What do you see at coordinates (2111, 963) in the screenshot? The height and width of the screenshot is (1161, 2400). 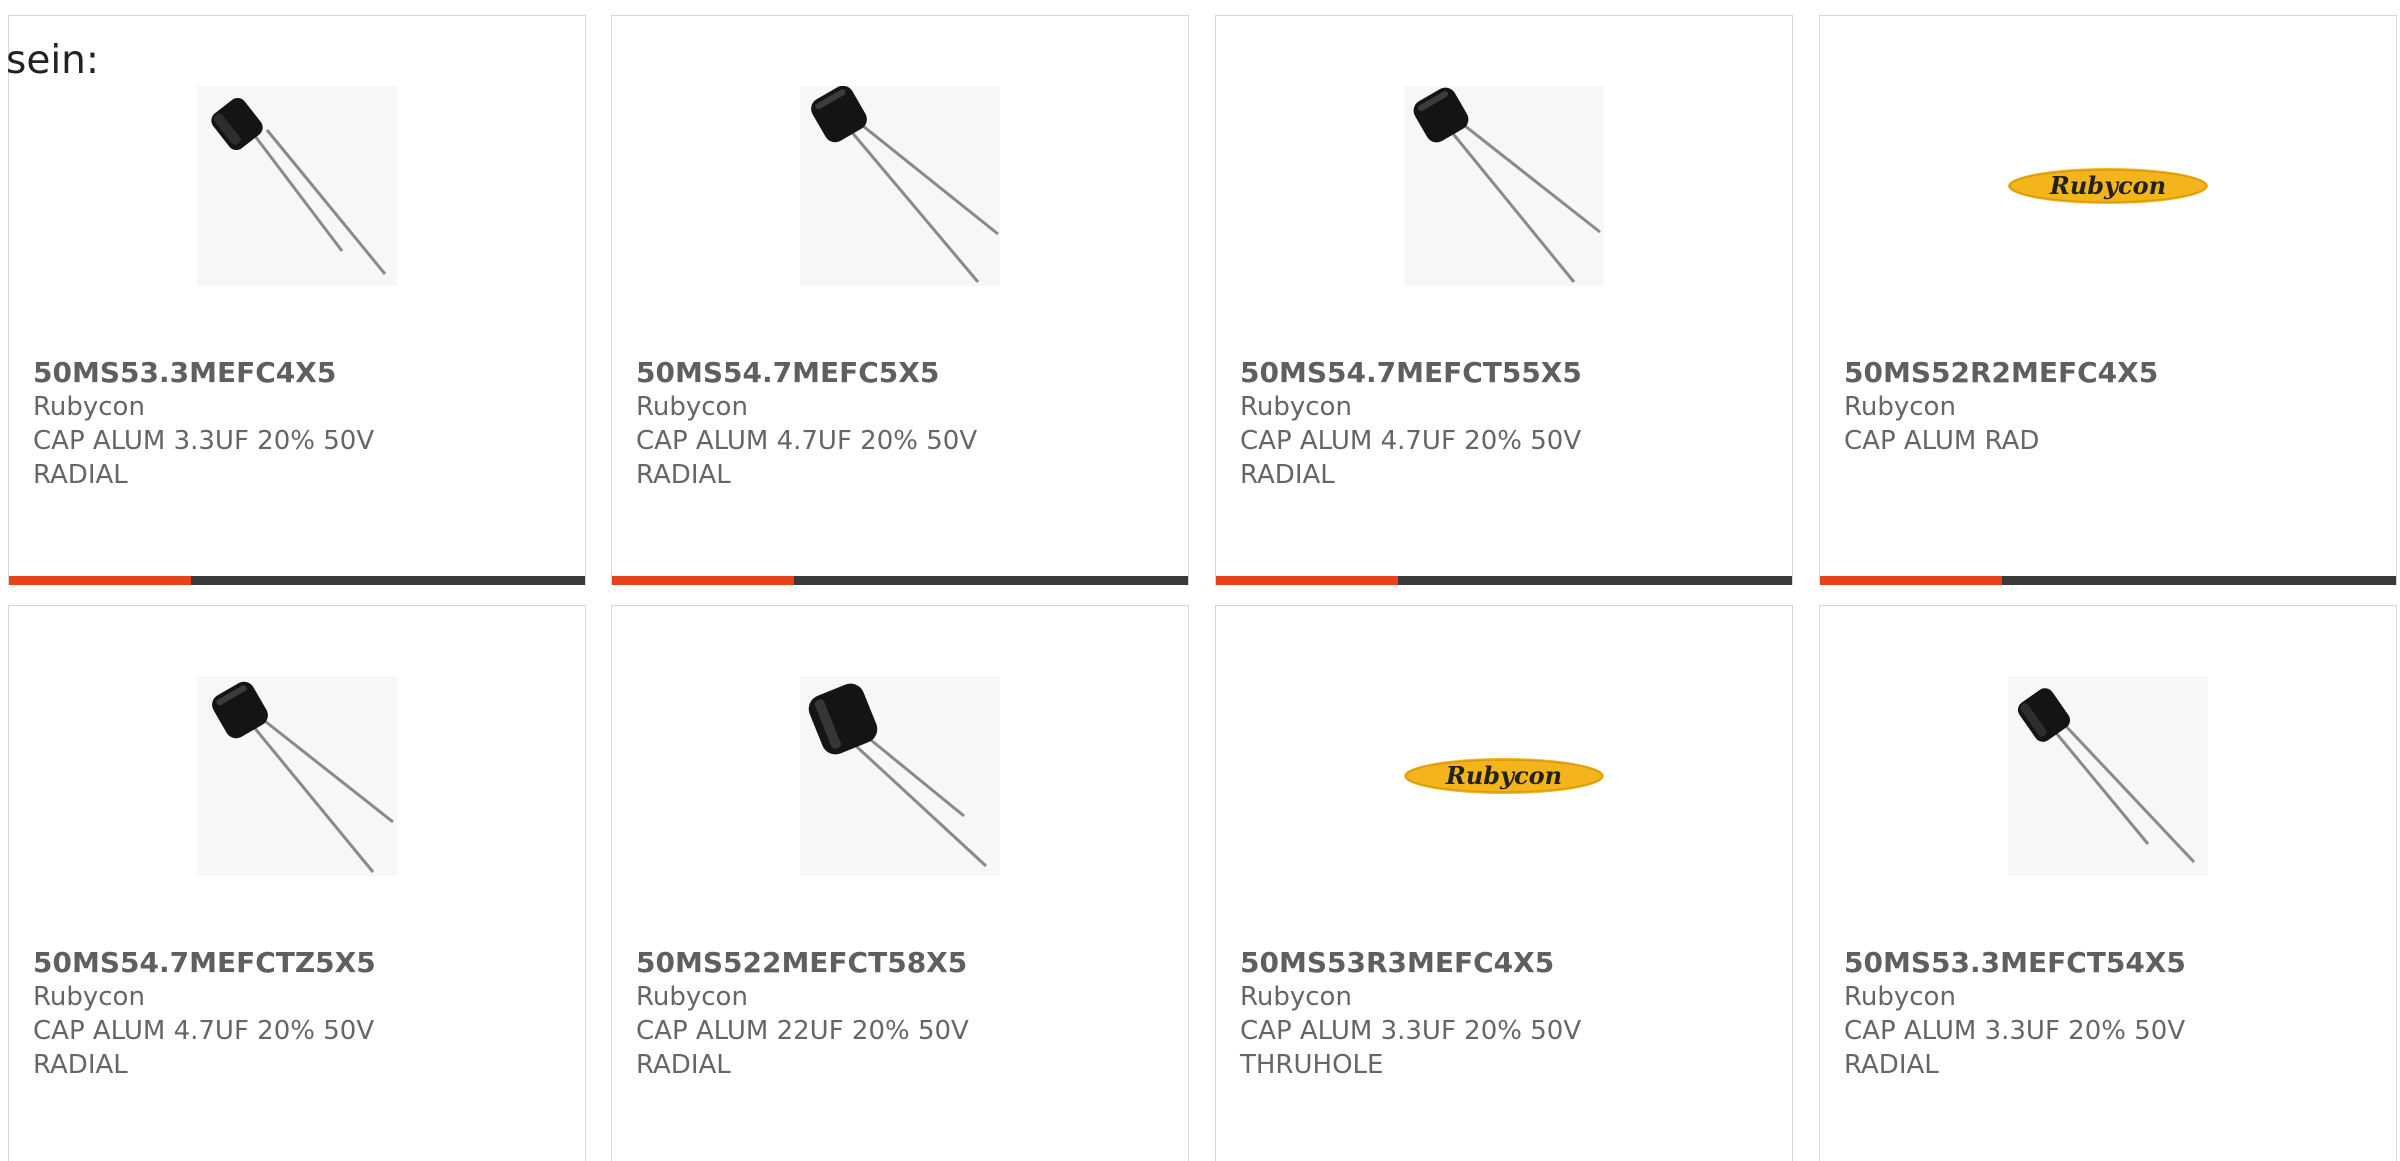 I see `part-number: 50MS53.3MEFCT54X5` at bounding box center [2111, 963].